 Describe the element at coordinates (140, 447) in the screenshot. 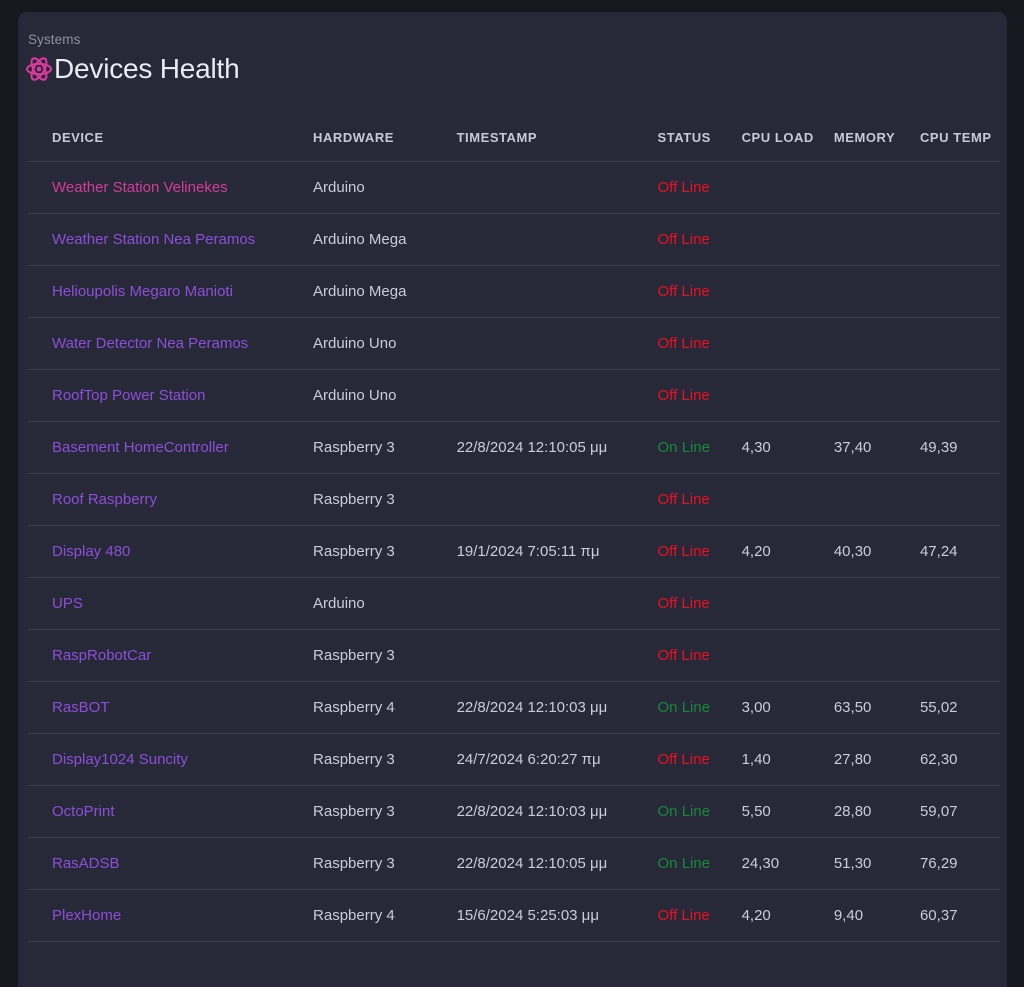

I see `device-link: Basement HomeController` at that location.